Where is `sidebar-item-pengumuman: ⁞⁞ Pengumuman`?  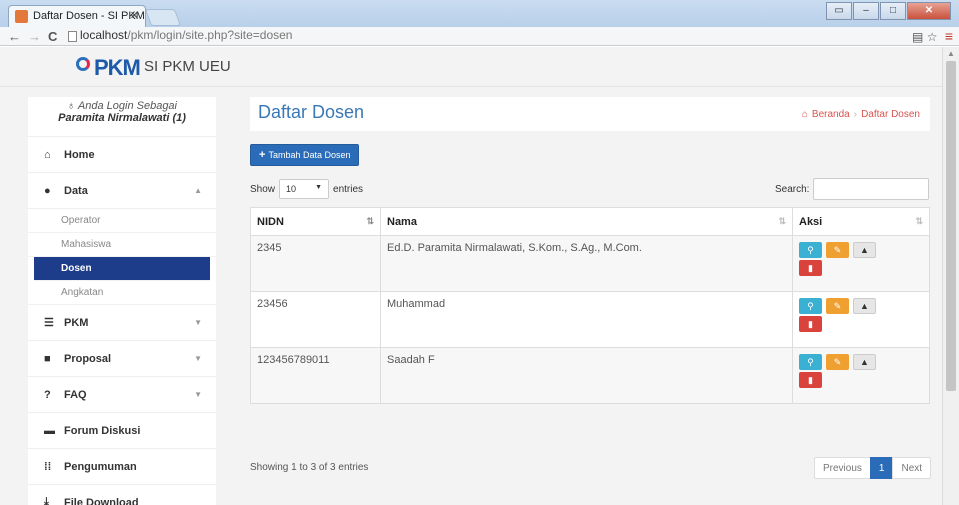
sidebar-item-pengumuman: ⁞⁞ Pengumuman is located at coordinates (122, 467).